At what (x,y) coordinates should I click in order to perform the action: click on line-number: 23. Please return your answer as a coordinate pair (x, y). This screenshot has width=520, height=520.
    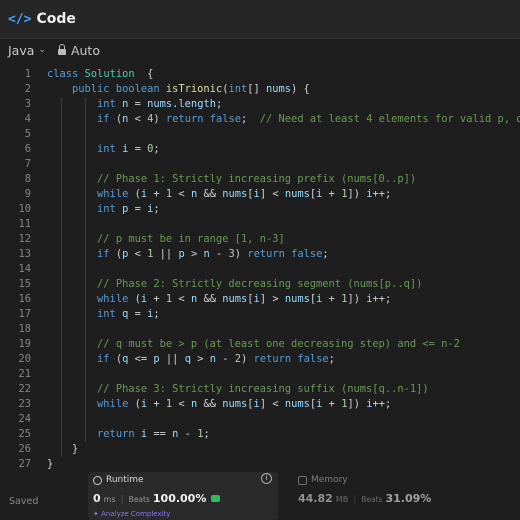
    Looking at the image, I should click on (24, 404).